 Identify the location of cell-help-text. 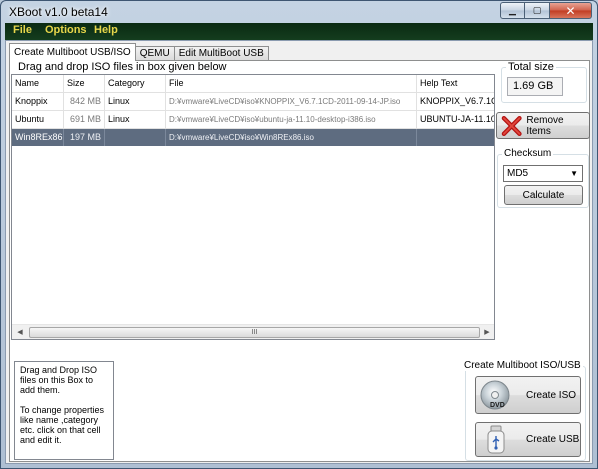
(455, 137).